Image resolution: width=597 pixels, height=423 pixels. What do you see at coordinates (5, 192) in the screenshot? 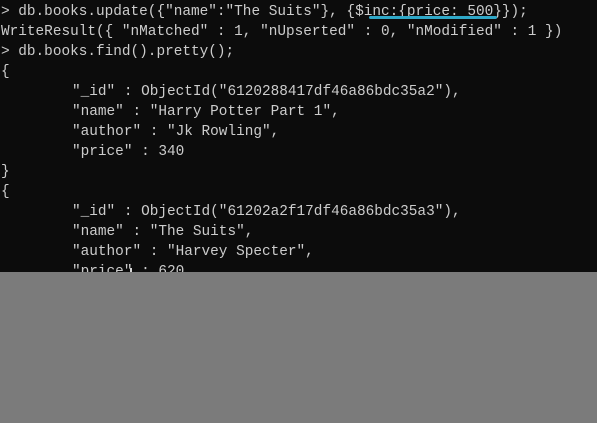
I see `terminal-line-doc2-open: {` at bounding box center [5, 192].